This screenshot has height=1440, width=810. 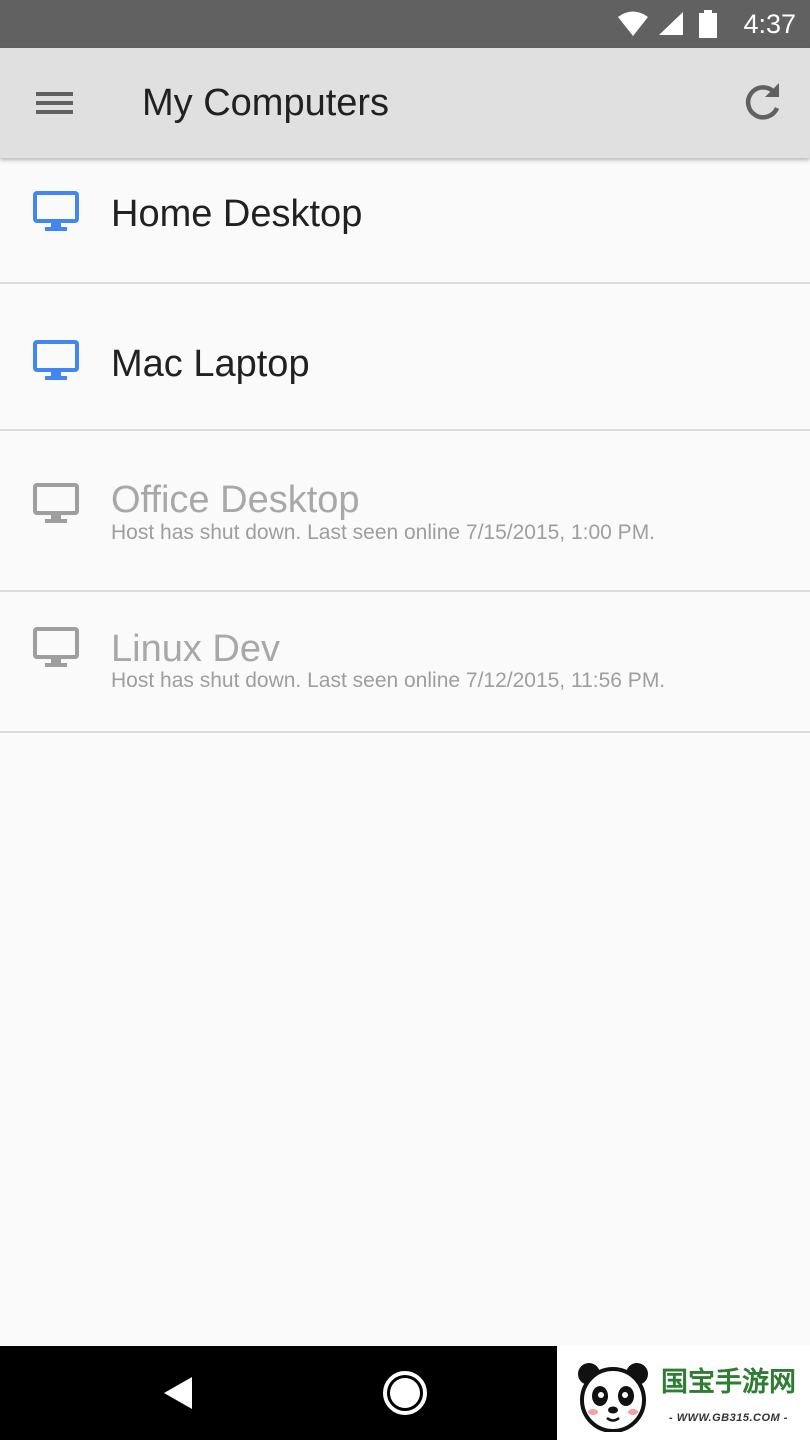 What do you see at coordinates (613, 1397) in the screenshot?
I see `panda-logo-icon` at bounding box center [613, 1397].